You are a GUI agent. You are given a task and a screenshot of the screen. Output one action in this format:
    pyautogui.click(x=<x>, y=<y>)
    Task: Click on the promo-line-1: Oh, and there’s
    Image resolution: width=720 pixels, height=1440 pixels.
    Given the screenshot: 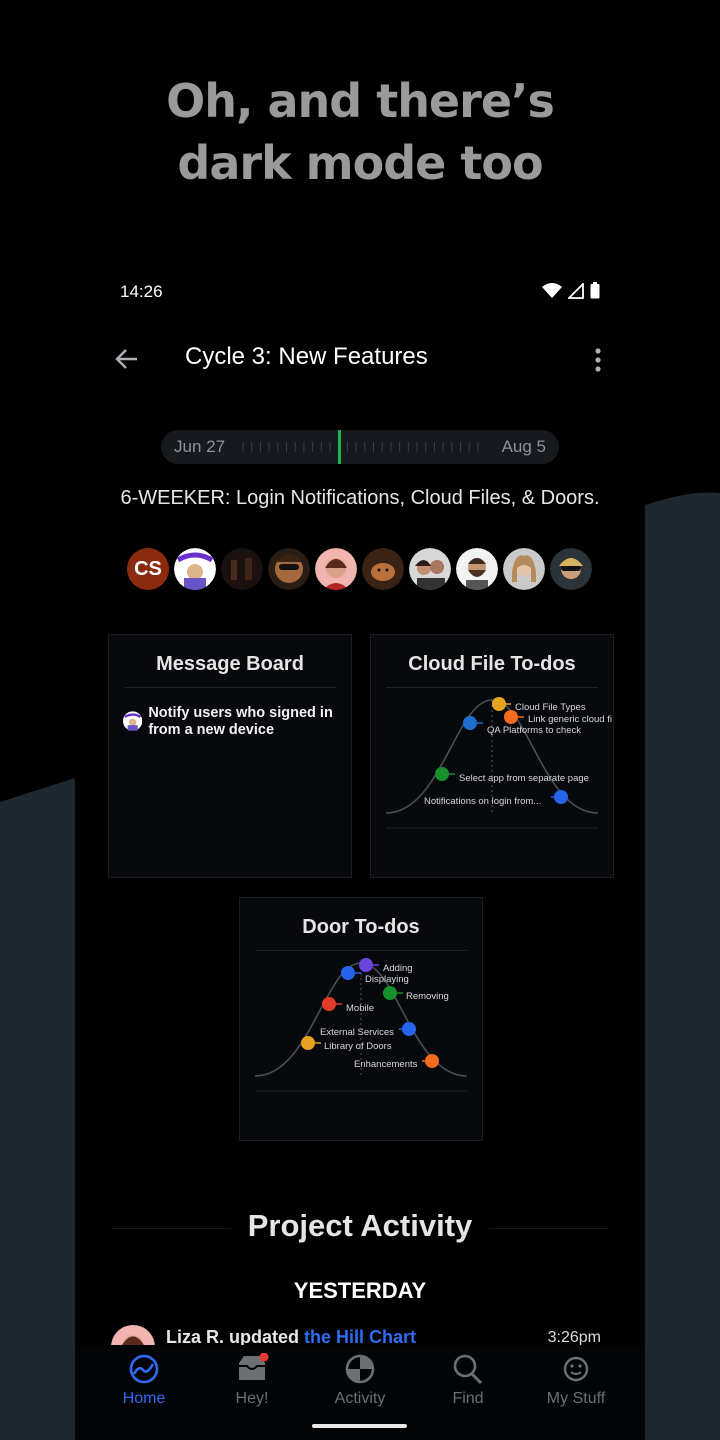 What is the action you would take?
    pyautogui.click(x=360, y=101)
    